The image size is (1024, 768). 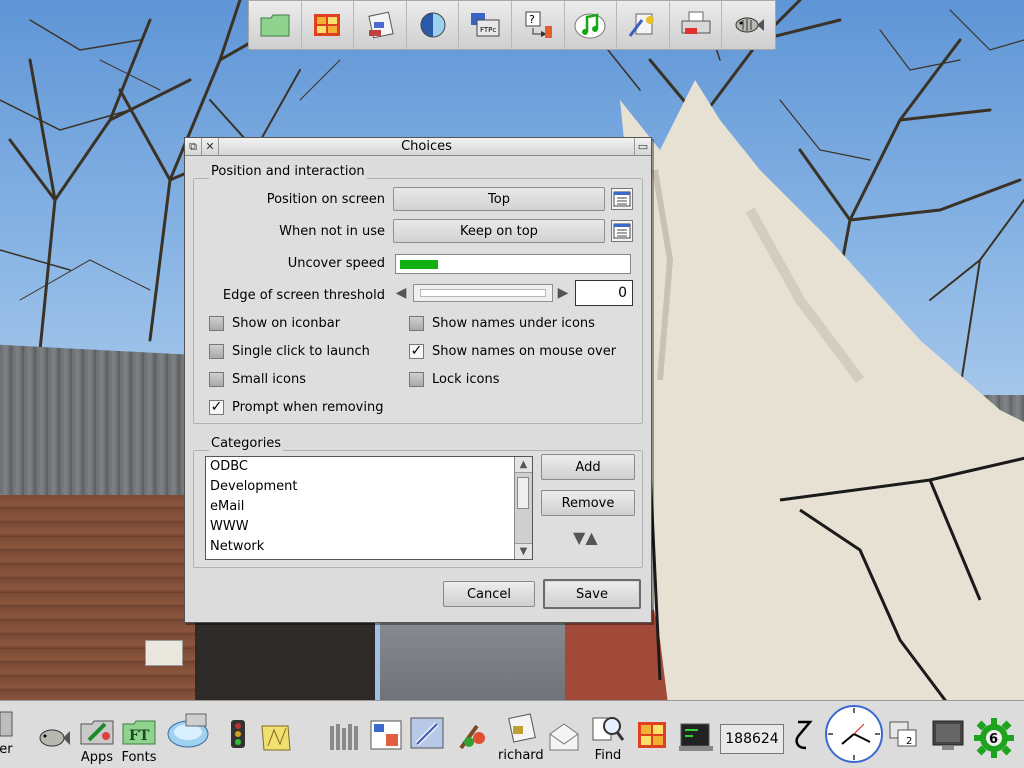 What do you see at coordinates (288, 171) in the screenshot?
I see `position-group-label: Position and interaction` at bounding box center [288, 171].